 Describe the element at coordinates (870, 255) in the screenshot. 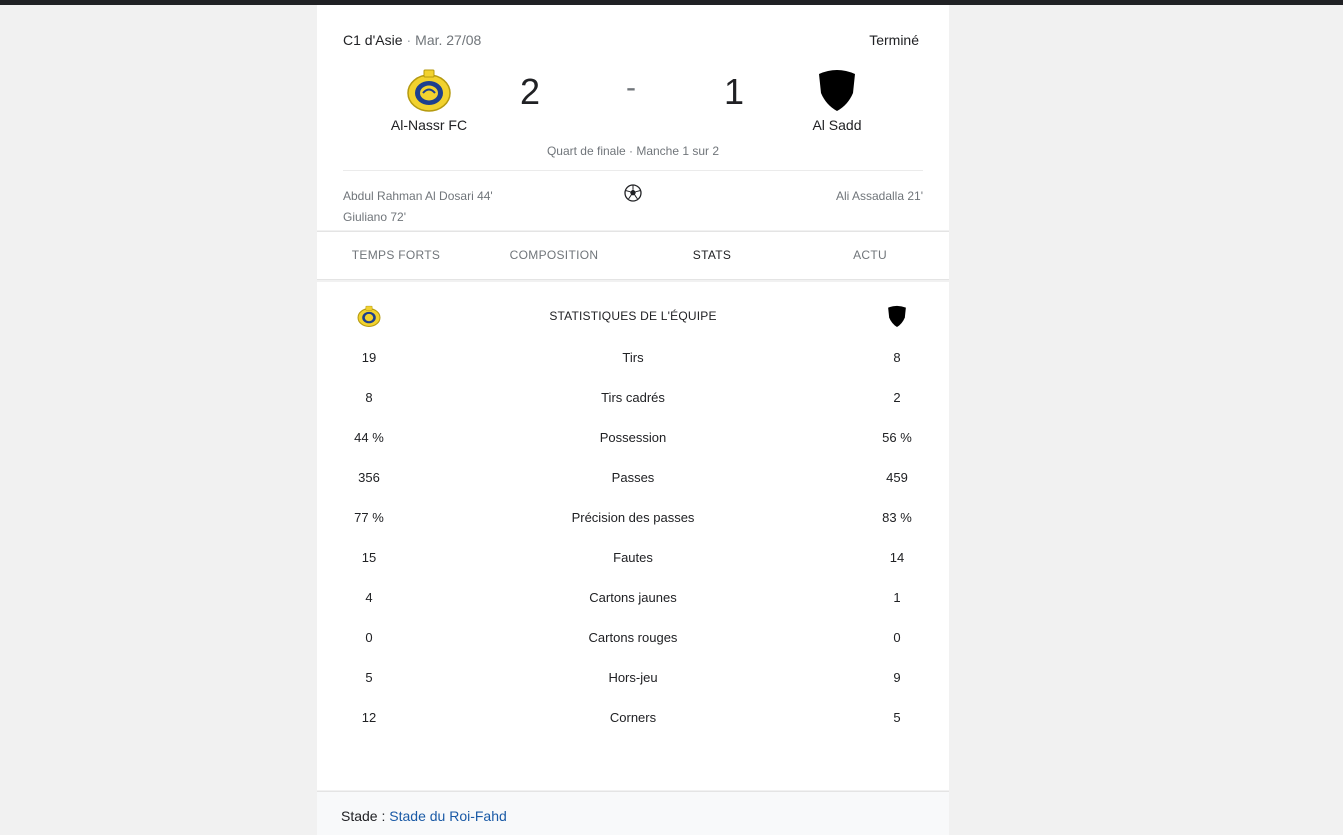

I see `tab-actu: ACTU` at that location.